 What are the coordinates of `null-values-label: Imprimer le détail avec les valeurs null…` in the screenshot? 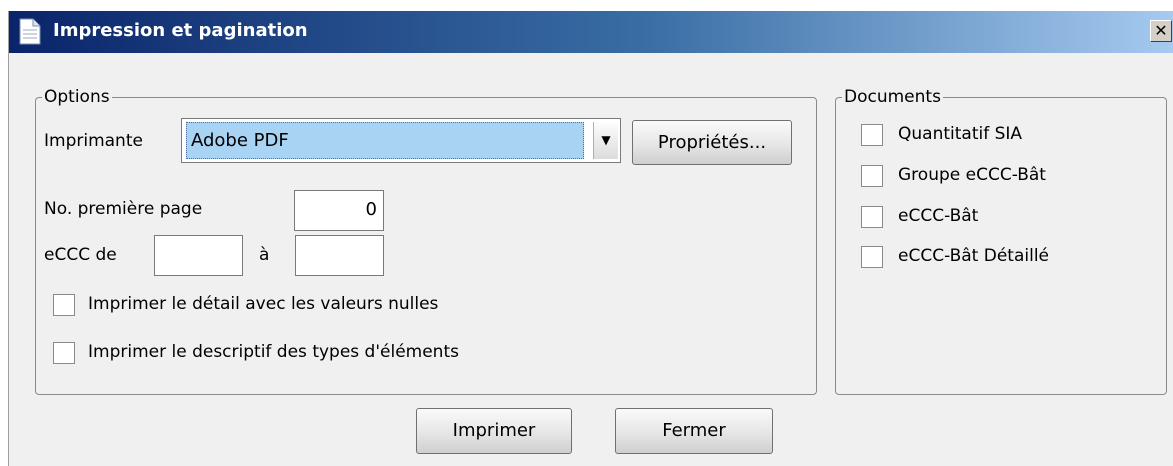 It's located at (263, 304).